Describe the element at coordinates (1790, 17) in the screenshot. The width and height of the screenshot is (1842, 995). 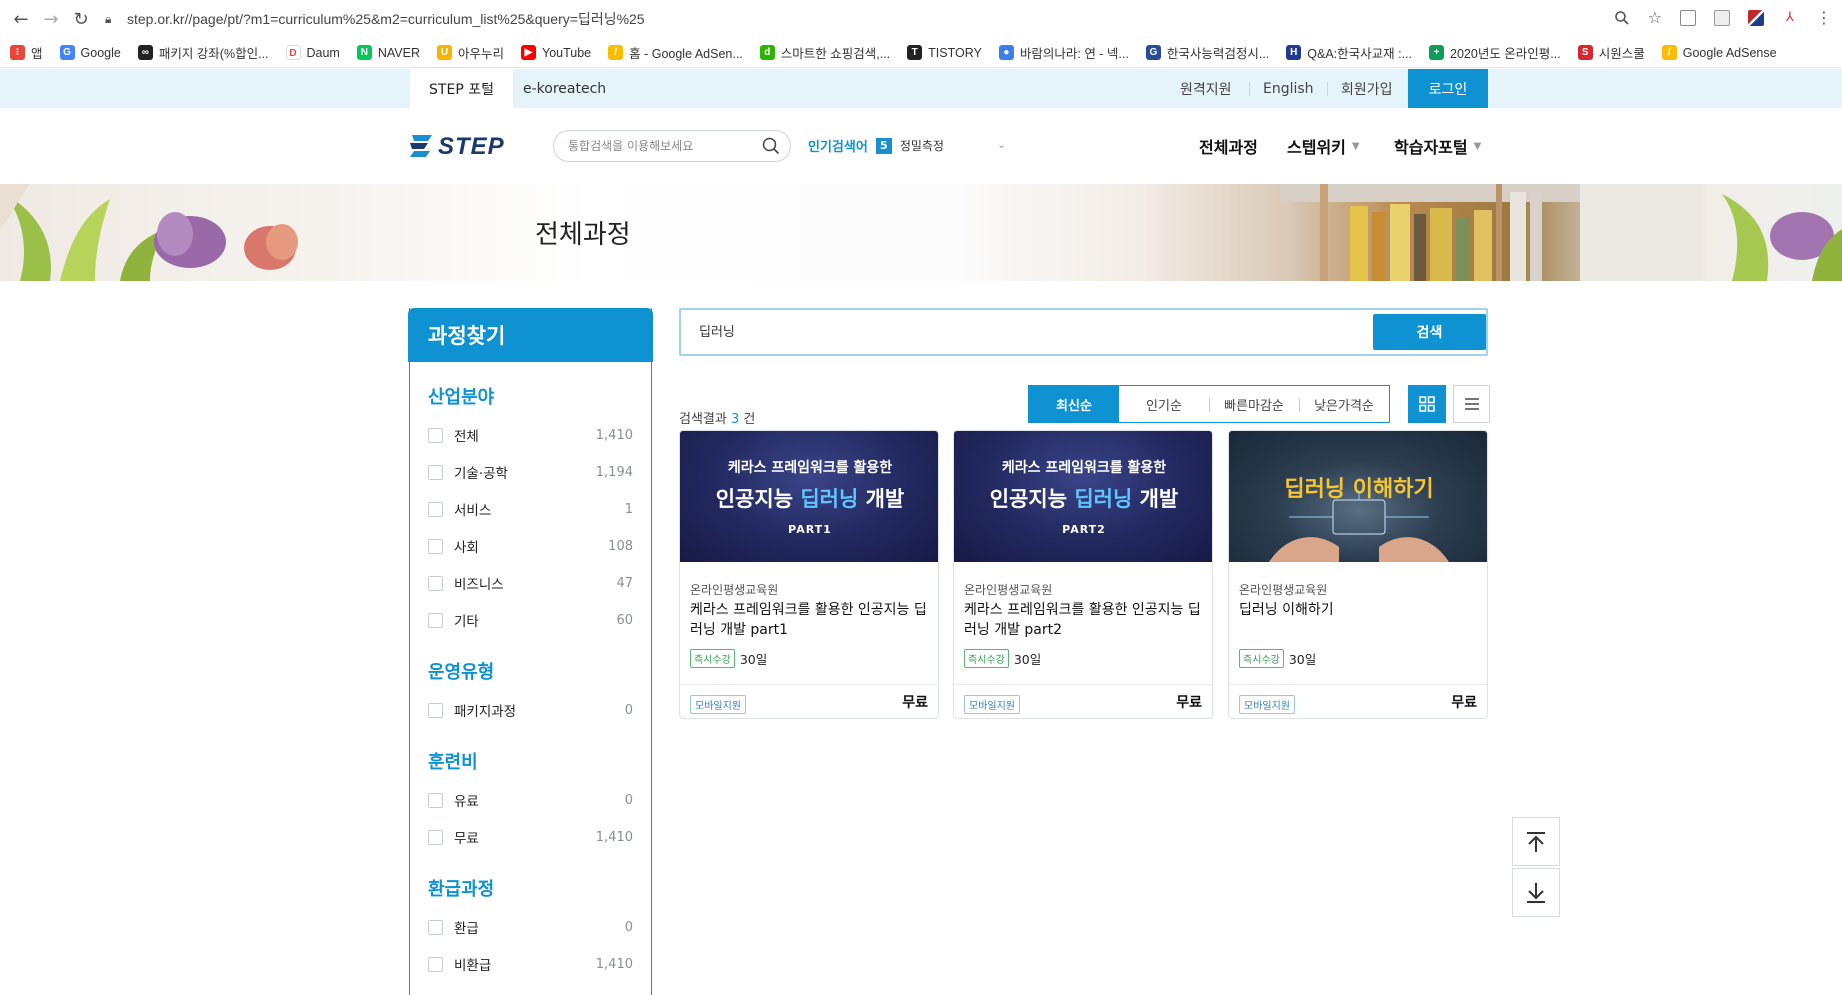
I see `extension-pdf-icon: ⅄` at that location.